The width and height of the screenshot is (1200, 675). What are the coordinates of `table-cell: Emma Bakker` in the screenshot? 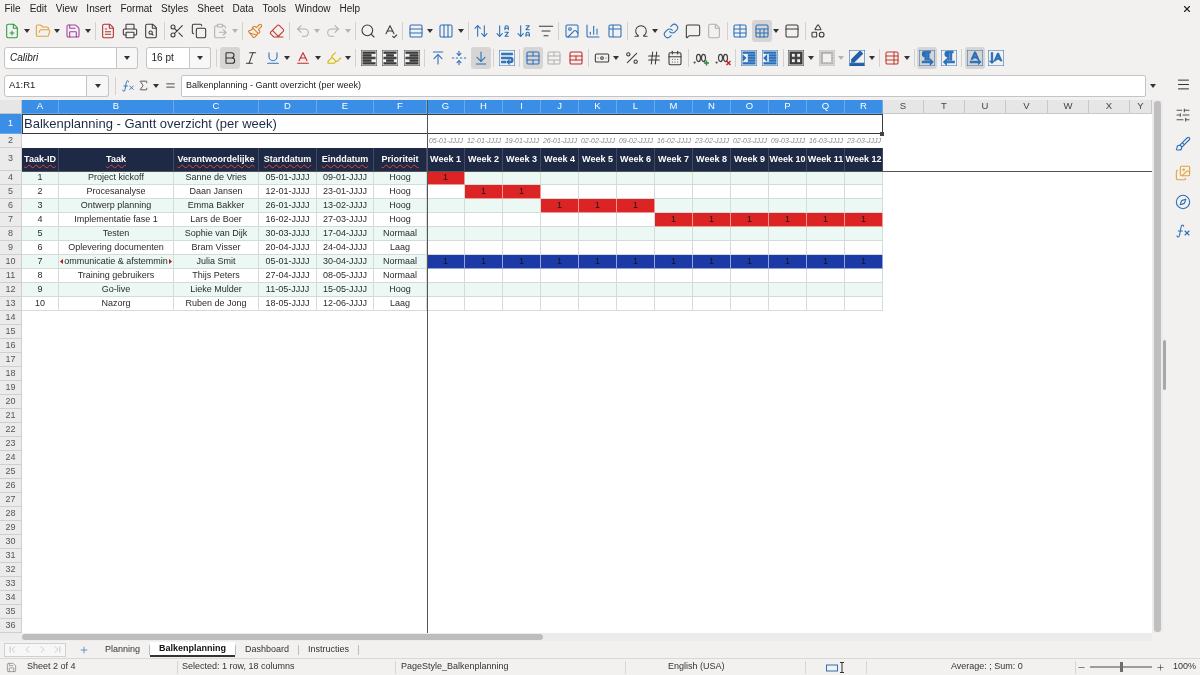 It's located at (216, 206).